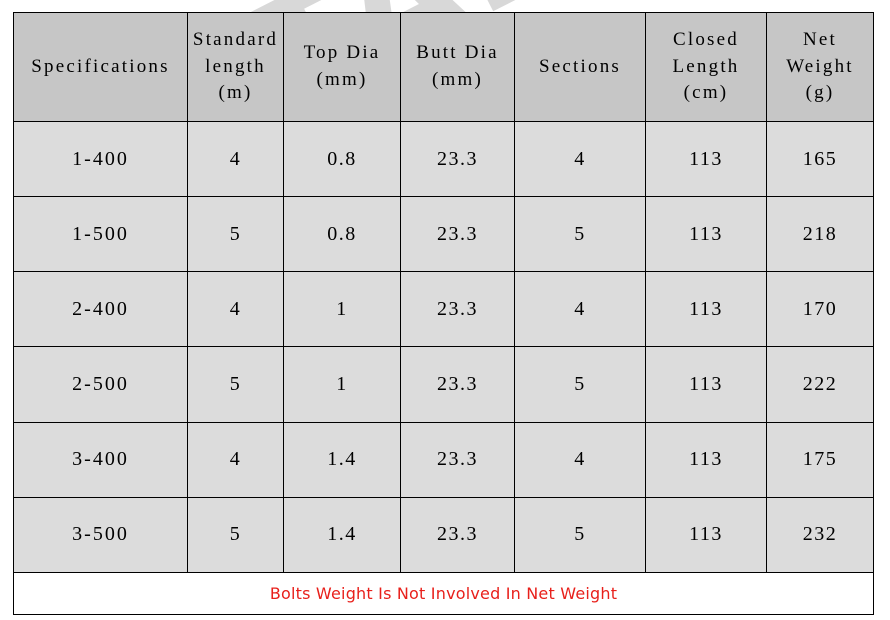 This screenshot has width=890, height=620. I want to click on header-cell-sections: Sections, so click(580, 67).